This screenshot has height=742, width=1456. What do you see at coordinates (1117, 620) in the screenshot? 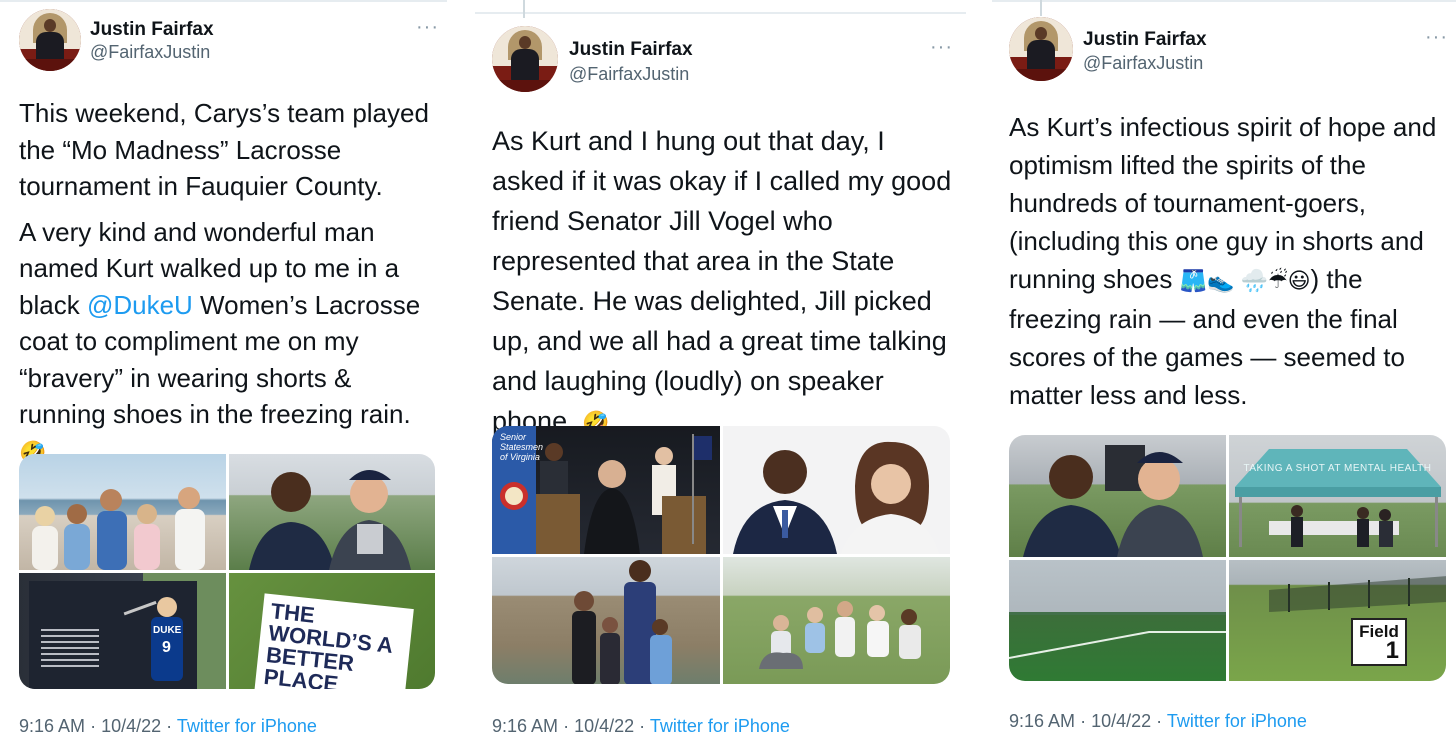
I see `empty-lacrosse-field-photo` at bounding box center [1117, 620].